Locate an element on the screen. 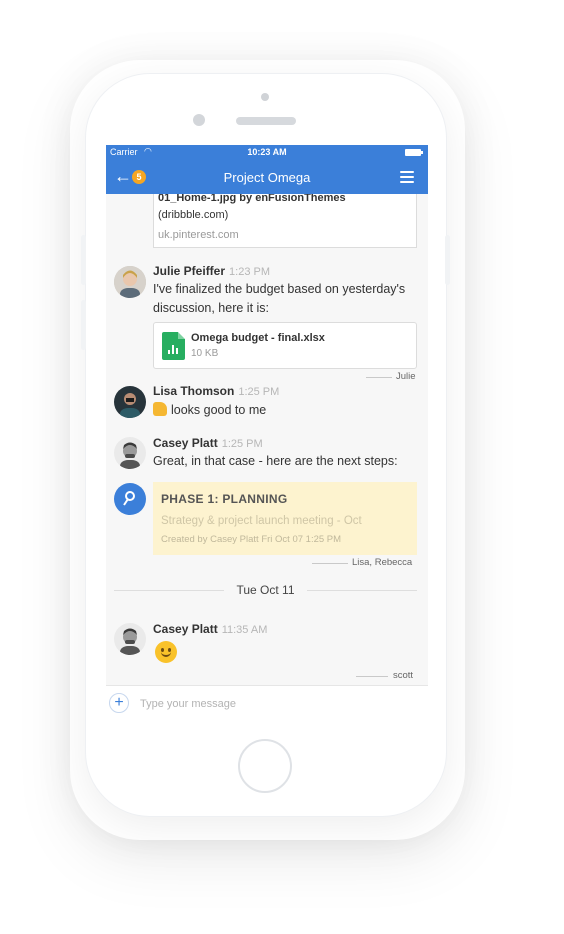 The width and height of the screenshot is (564, 934). clock: 10:23 AM is located at coordinates (267, 152).